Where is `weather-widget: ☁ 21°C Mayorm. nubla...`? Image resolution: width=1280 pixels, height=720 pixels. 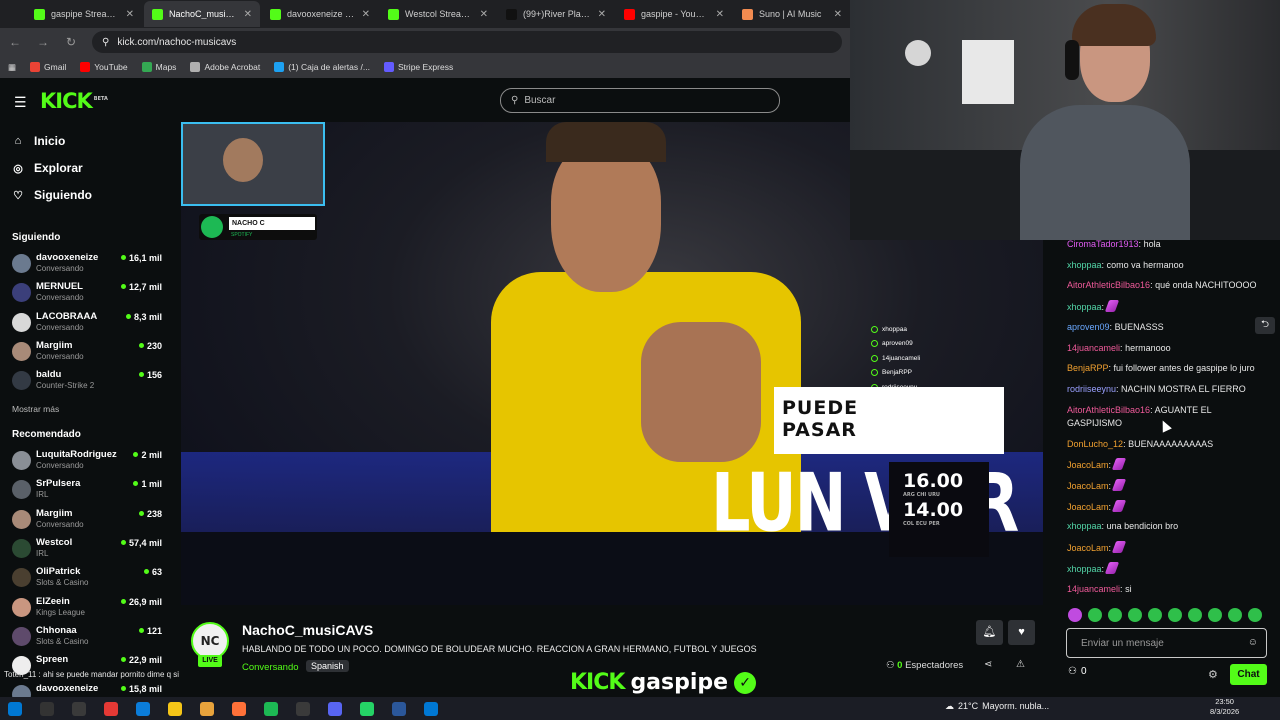
weather-widget: ☁ 21°C Mayorm. nubla... is located at coordinates (997, 706).